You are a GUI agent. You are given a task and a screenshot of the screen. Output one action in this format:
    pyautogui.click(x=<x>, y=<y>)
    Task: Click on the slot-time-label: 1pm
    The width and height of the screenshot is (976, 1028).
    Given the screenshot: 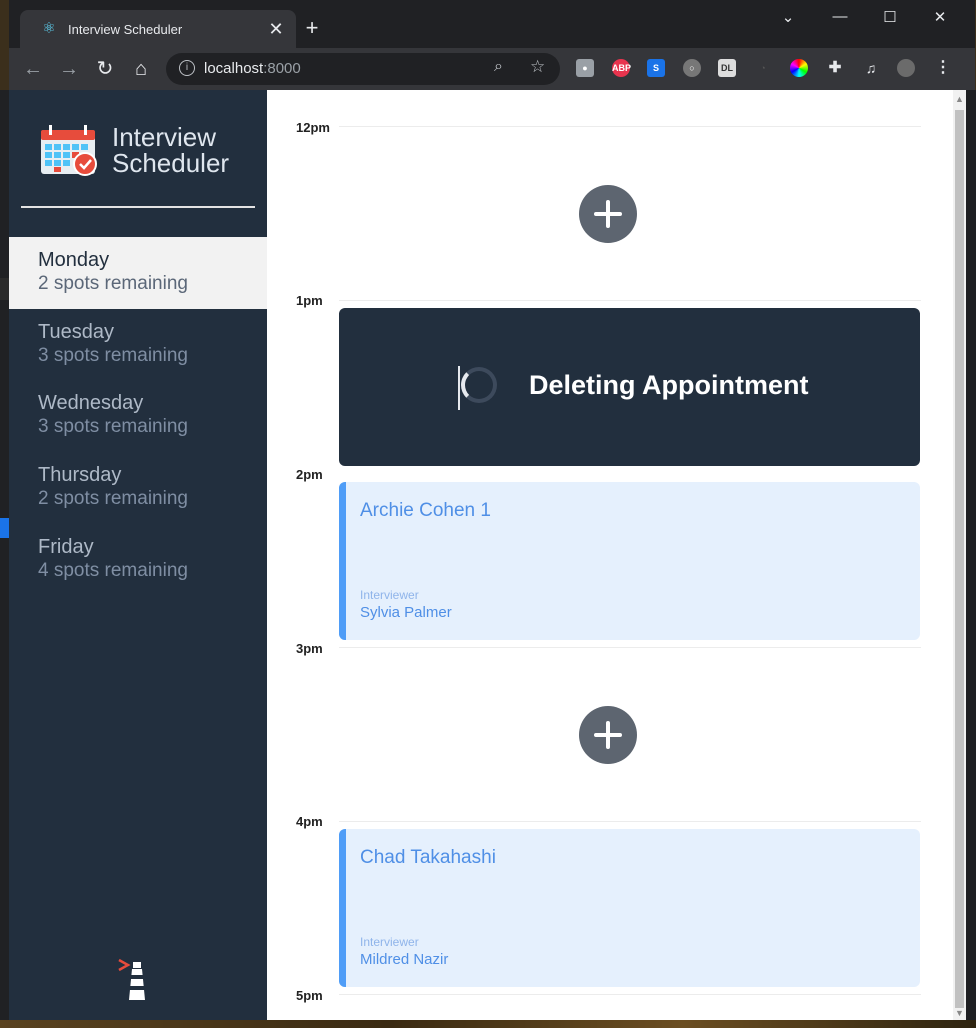 What is the action you would take?
    pyautogui.click(x=309, y=300)
    